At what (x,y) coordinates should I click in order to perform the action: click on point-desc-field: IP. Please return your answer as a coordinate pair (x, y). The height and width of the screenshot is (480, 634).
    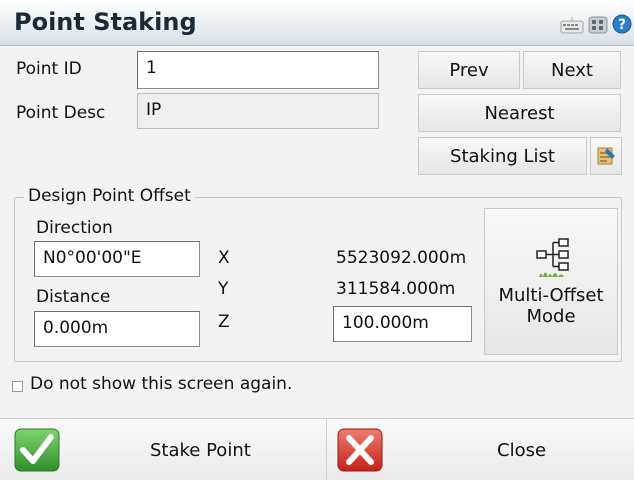
    Looking at the image, I should click on (258, 111).